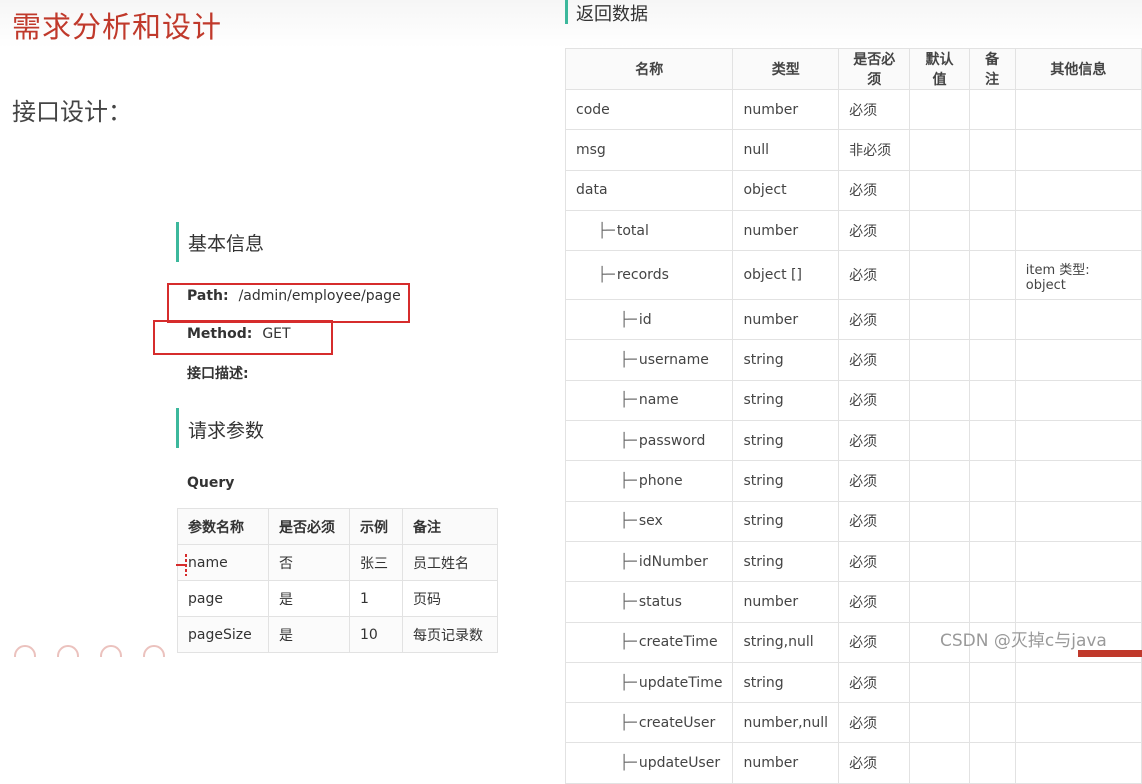 The width and height of the screenshot is (1142, 784). What do you see at coordinates (786, 69) in the screenshot?
I see `column-header: 类型` at bounding box center [786, 69].